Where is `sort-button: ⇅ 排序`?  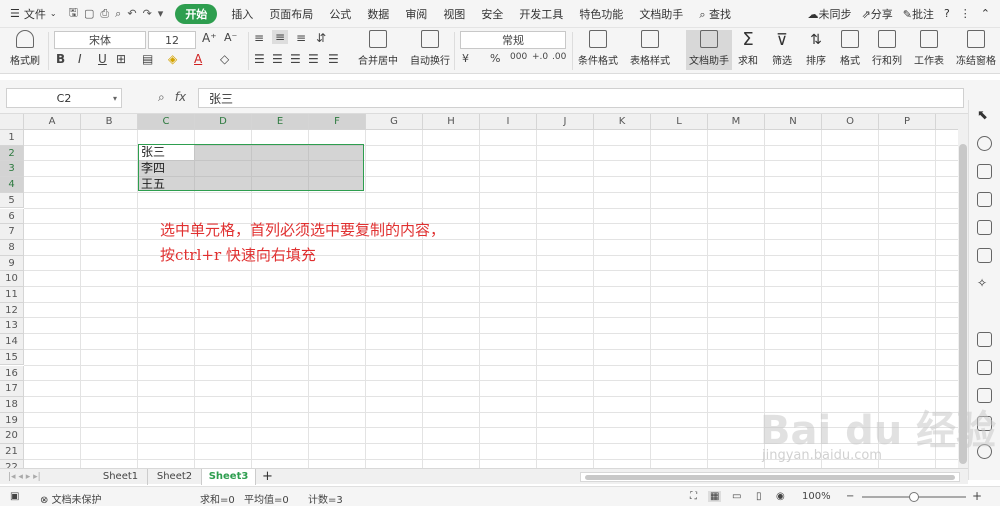
sort-button: ⇅ 排序 is located at coordinates (816, 48).